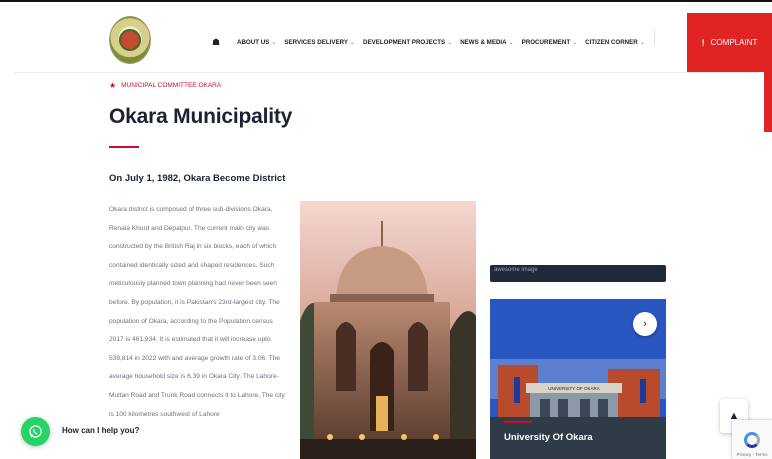  Describe the element at coordinates (100, 430) in the screenshot. I see `whatsapp-prompt: How can I help you?` at that location.